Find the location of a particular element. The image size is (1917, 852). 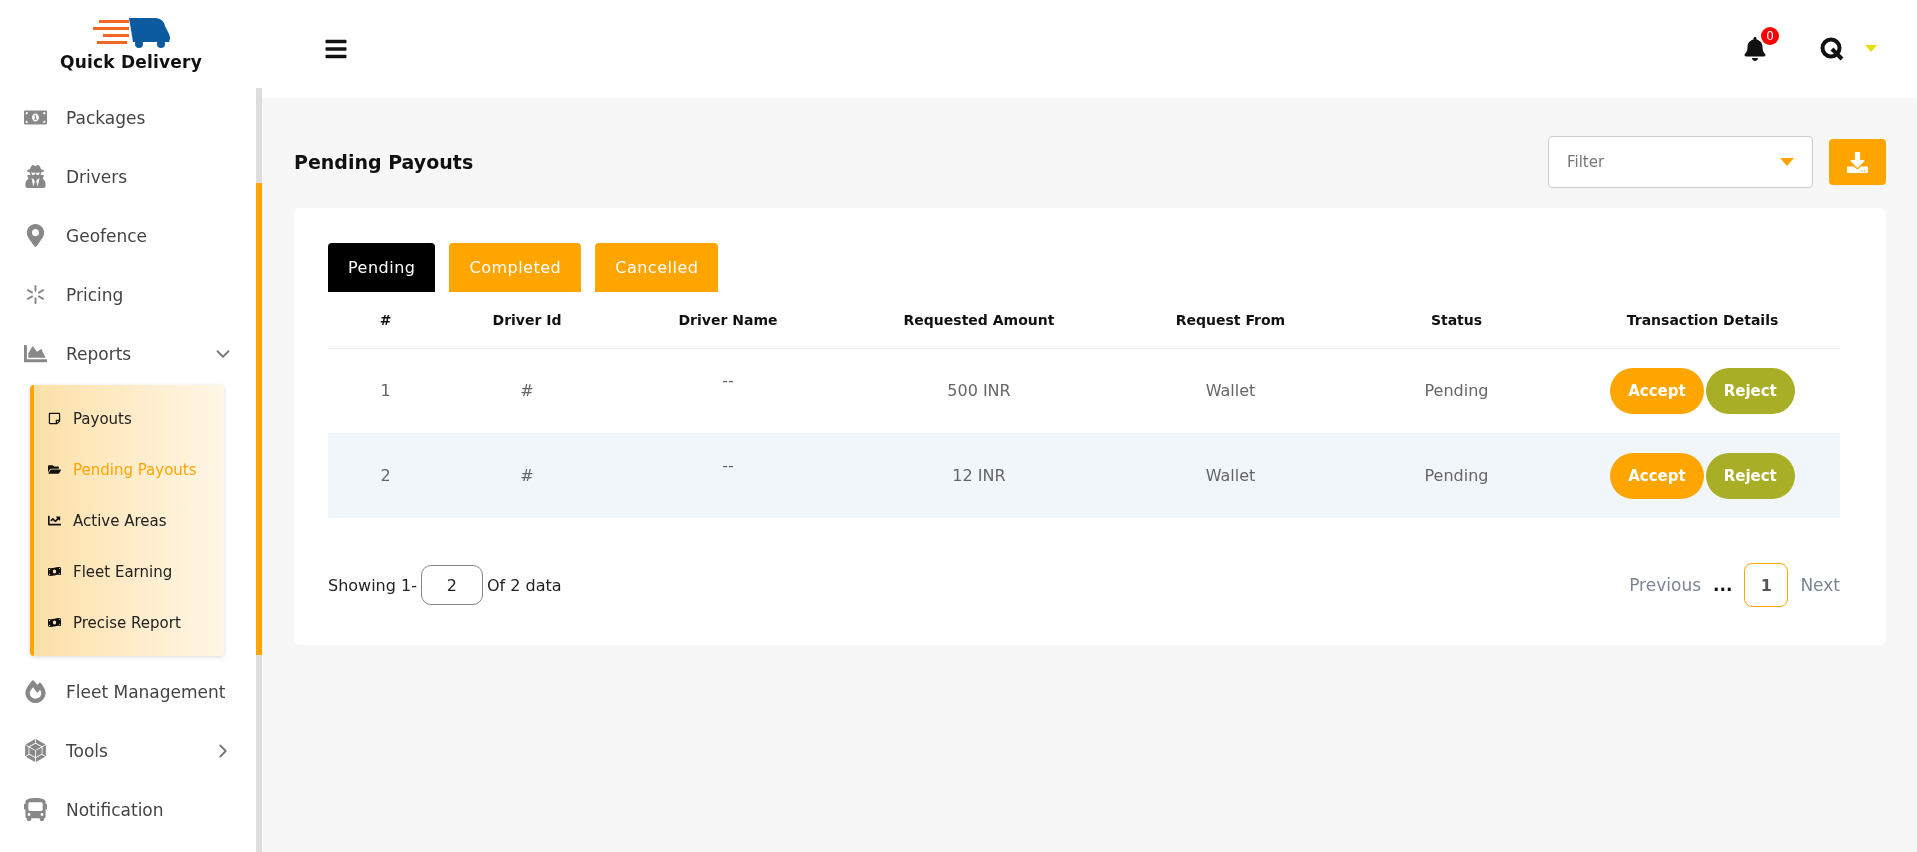

download-icon is located at coordinates (1857, 162).